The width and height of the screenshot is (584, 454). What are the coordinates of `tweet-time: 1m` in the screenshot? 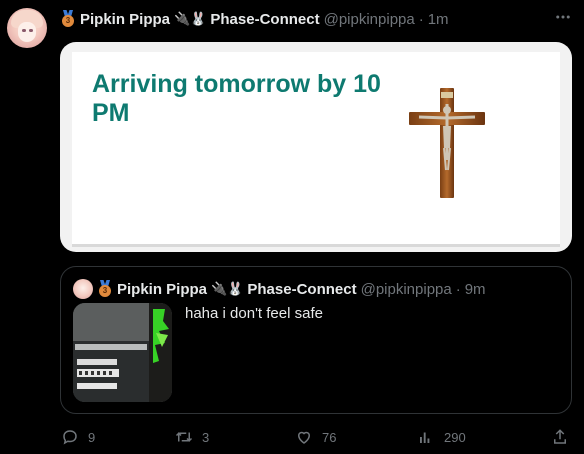 It's located at (438, 19).